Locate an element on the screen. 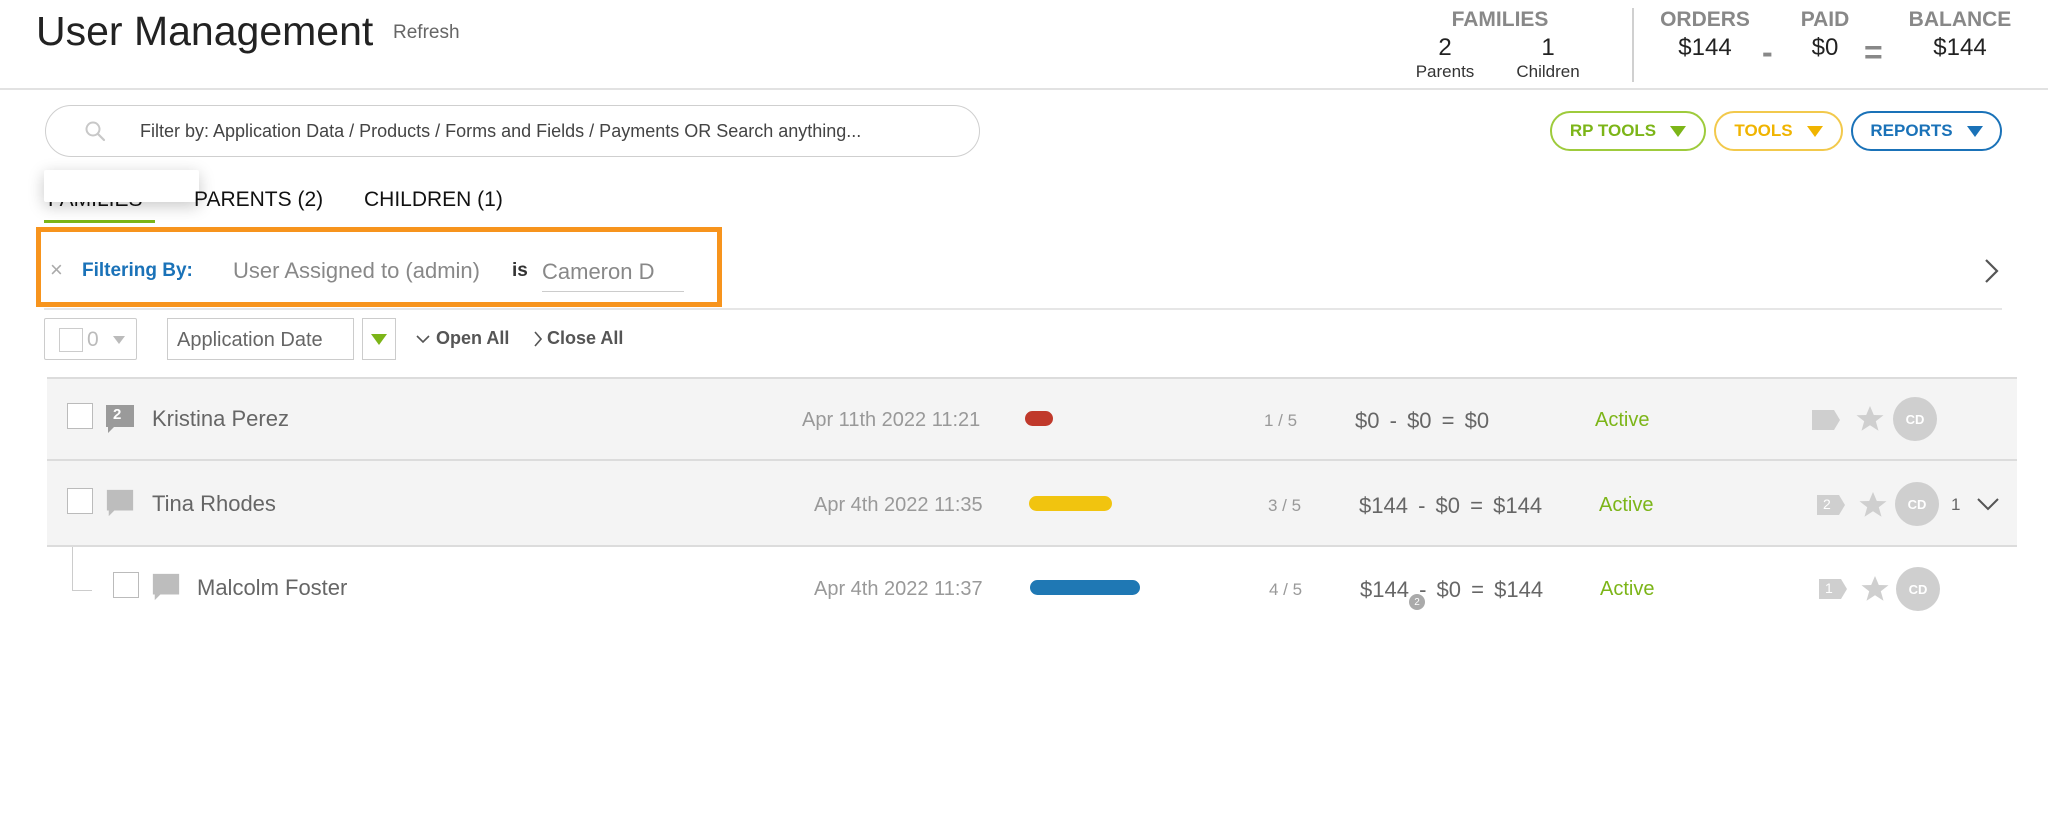 The height and width of the screenshot is (838, 2048). tree-connector is located at coordinates (82, 569).